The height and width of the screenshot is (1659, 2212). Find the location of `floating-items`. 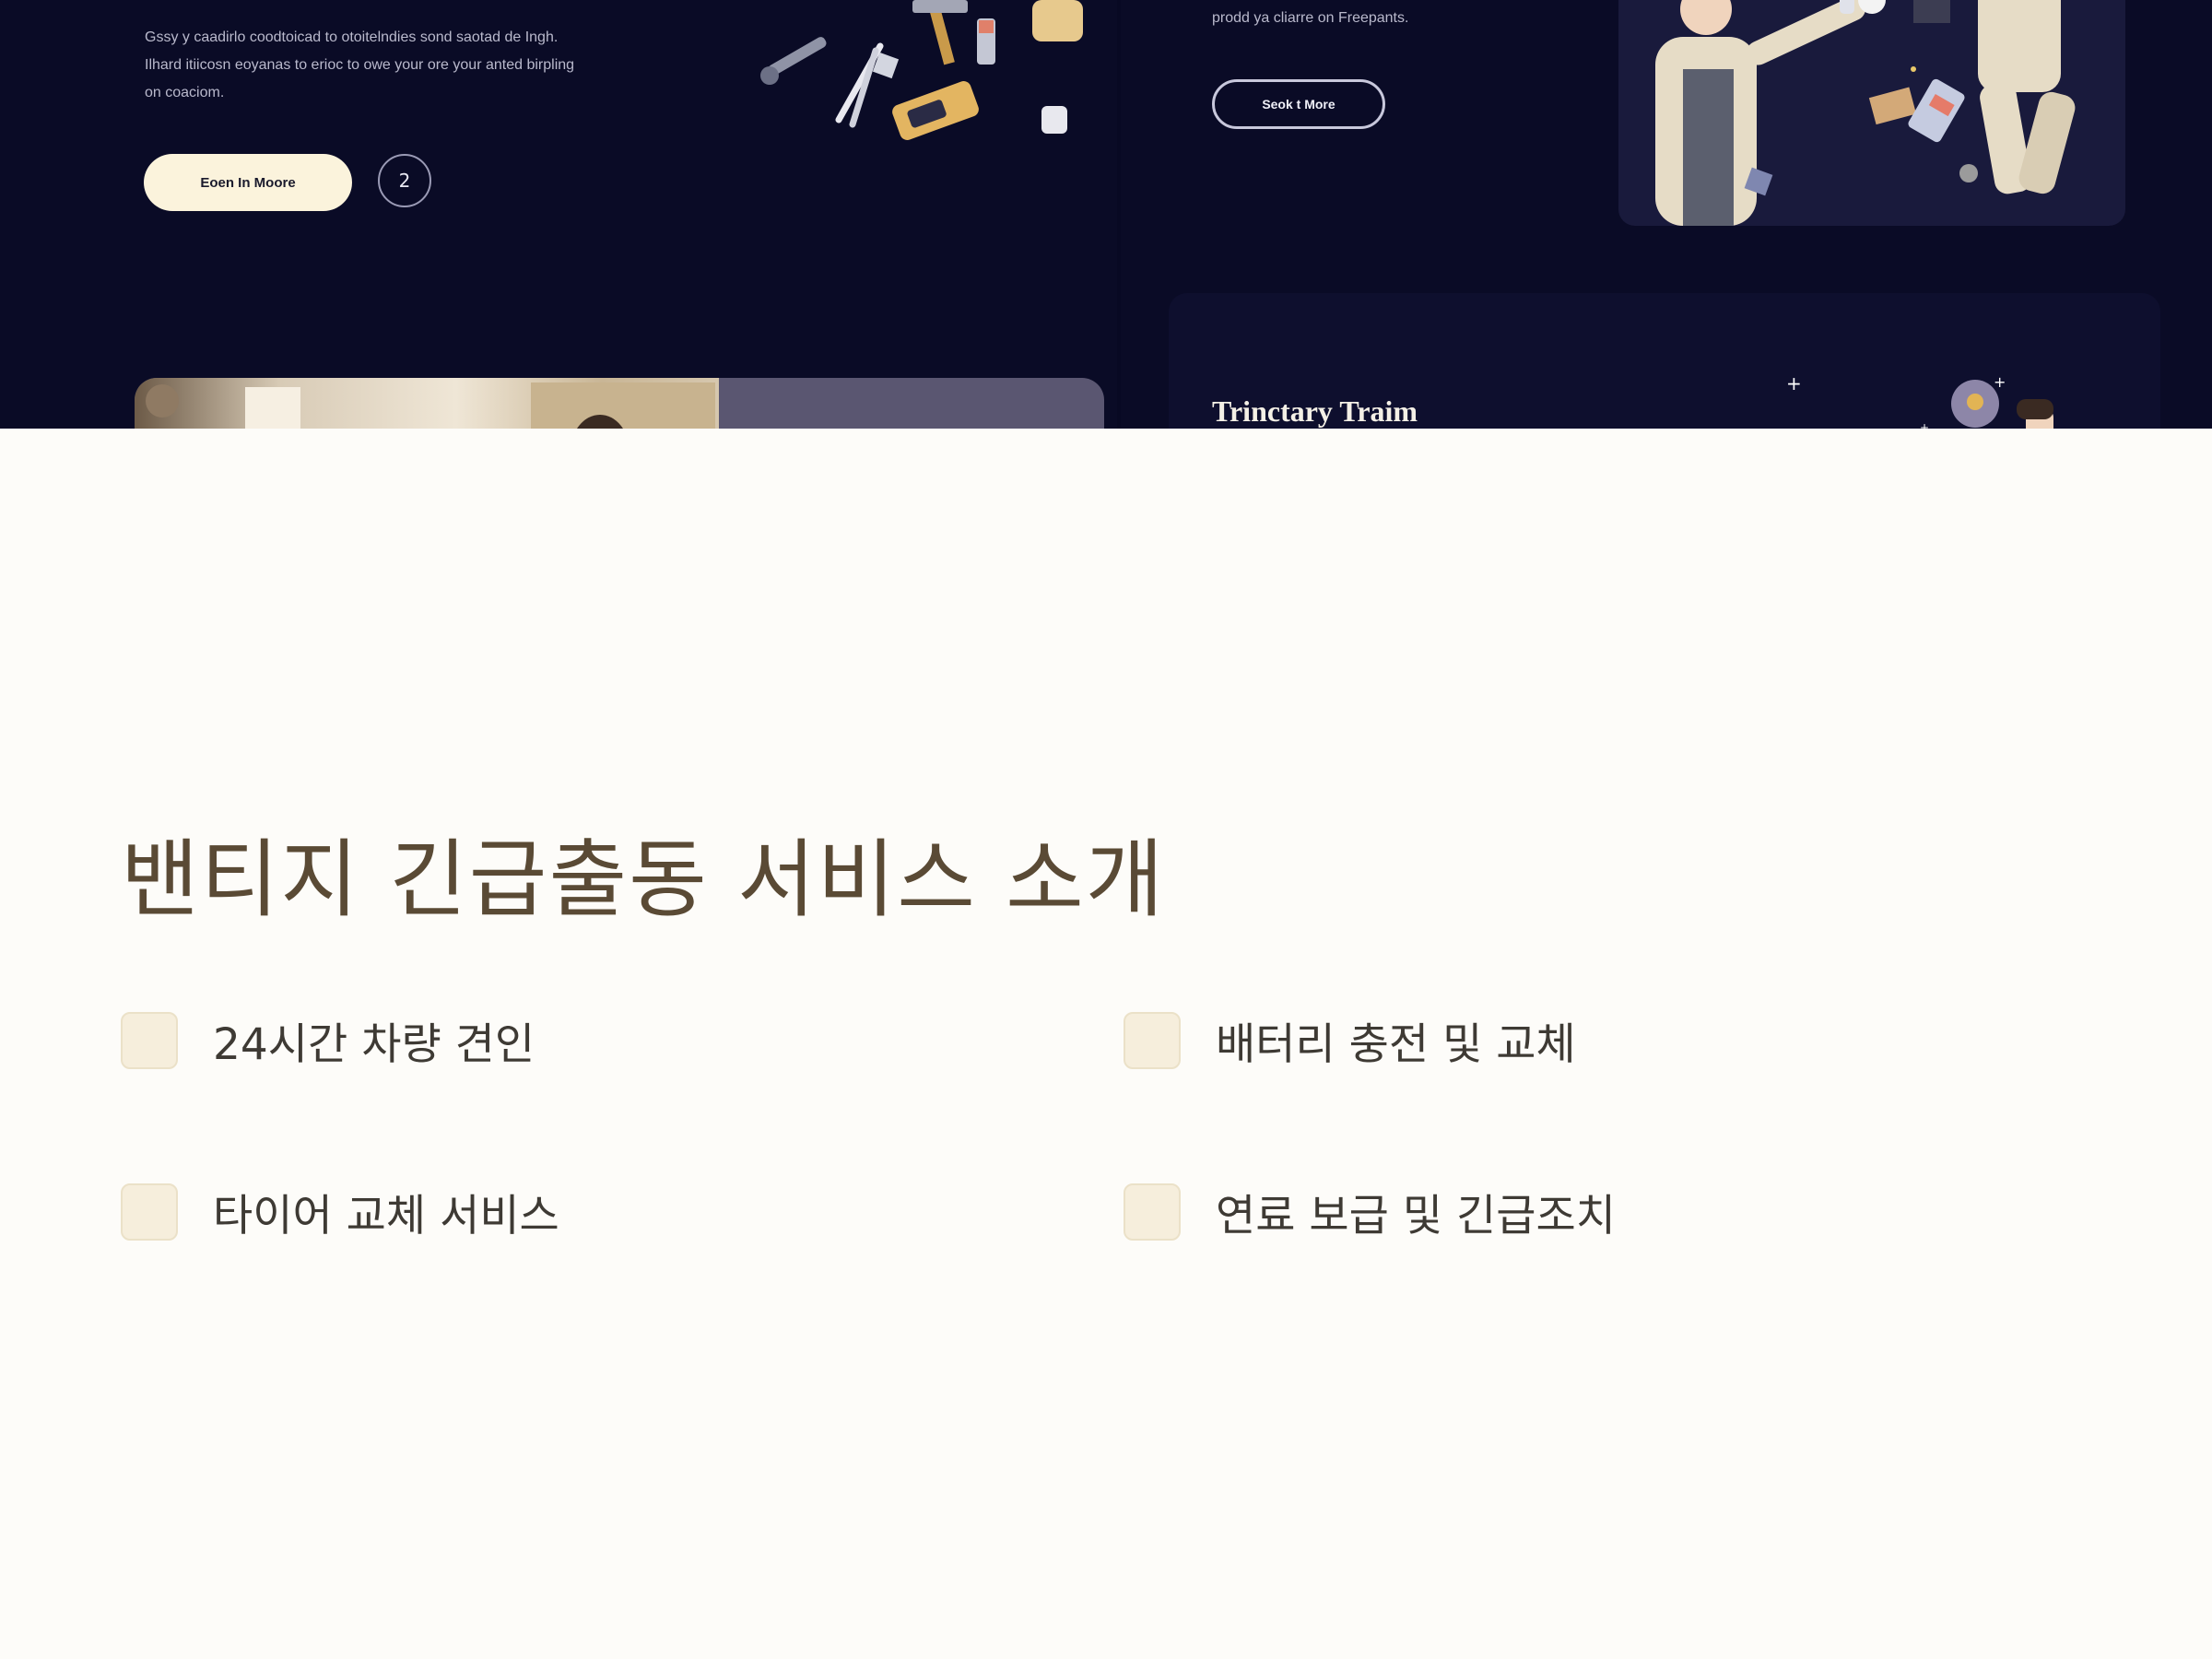

floating-items is located at coordinates (1861, 98).